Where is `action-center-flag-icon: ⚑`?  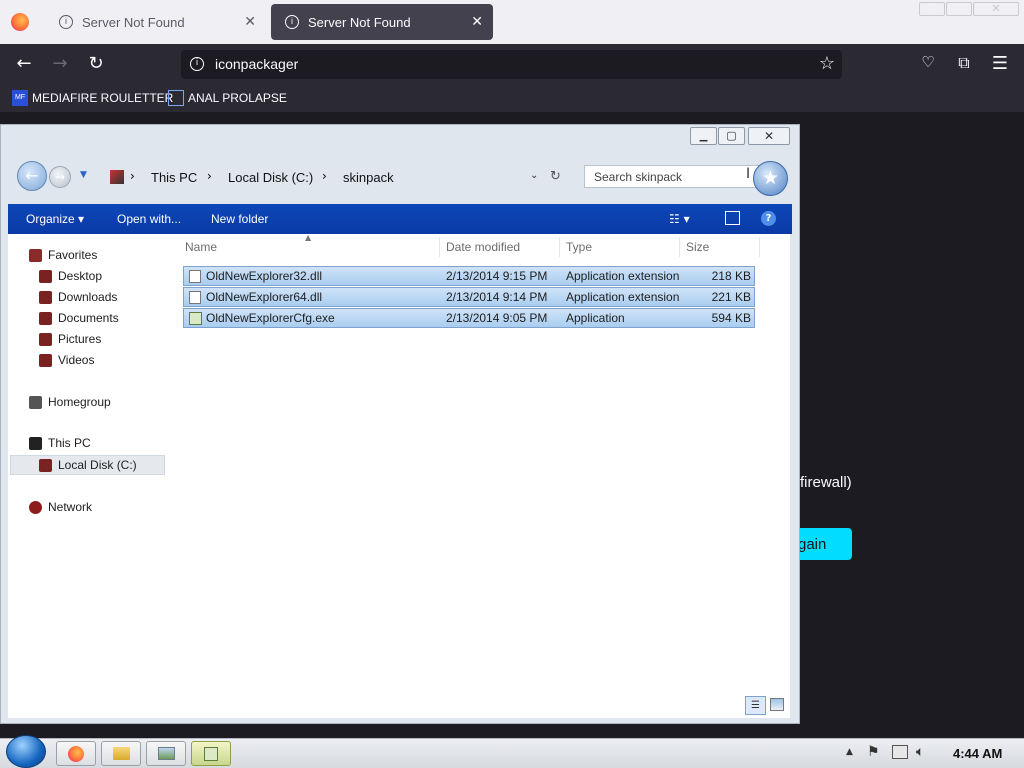
action-center-flag-icon: ⚑ is located at coordinates (873, 752).